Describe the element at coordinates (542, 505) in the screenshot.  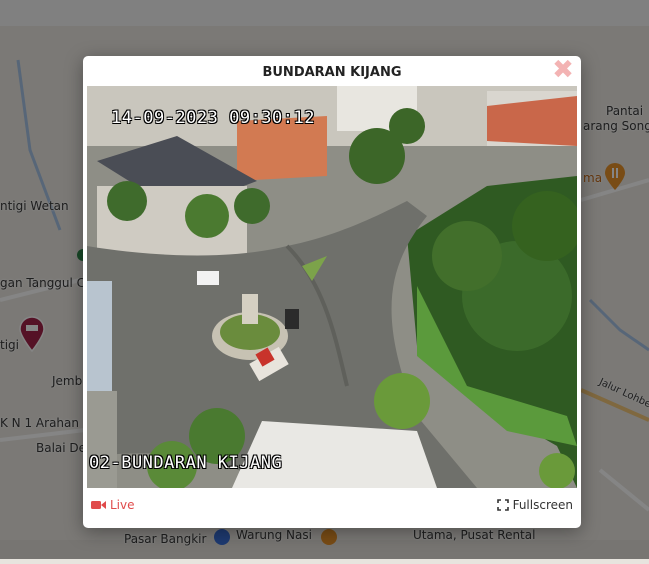
I see `fullscreen-label: Fullscreen` at that location.